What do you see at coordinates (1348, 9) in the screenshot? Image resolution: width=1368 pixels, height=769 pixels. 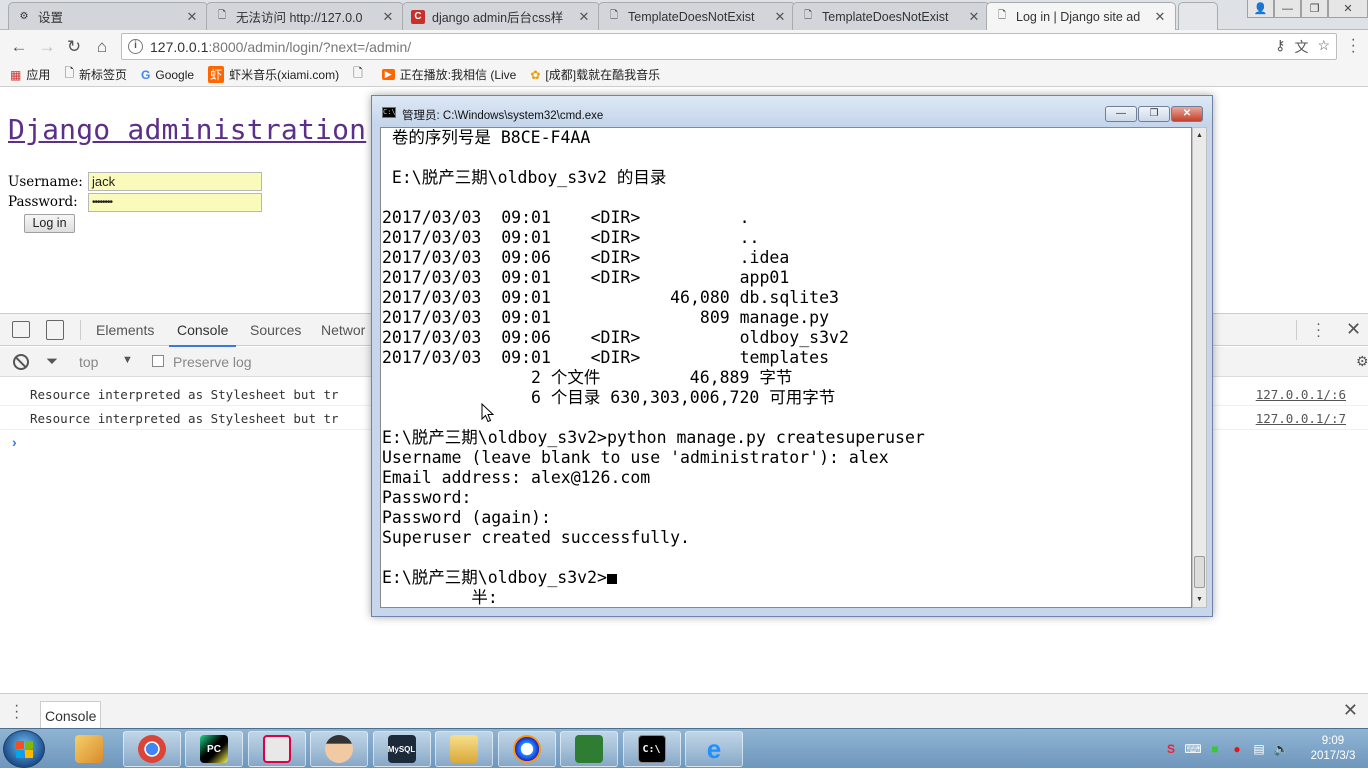 I see `close-window-button: ✕` at bounding box center [1348, 9].